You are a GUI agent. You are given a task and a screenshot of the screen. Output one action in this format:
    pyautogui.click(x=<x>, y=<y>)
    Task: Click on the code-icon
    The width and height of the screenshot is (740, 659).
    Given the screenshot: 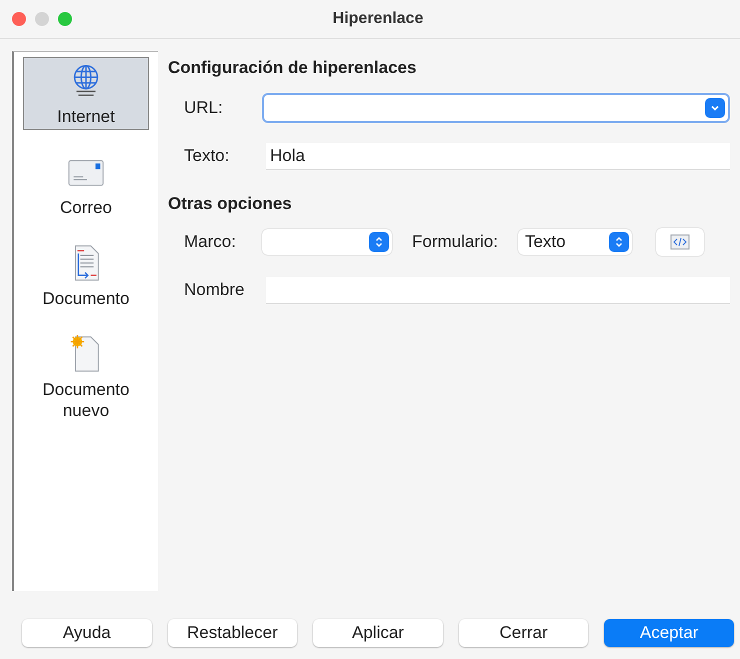 What is the action you would take?
    pyautogui.click(x=680, y=242)
    